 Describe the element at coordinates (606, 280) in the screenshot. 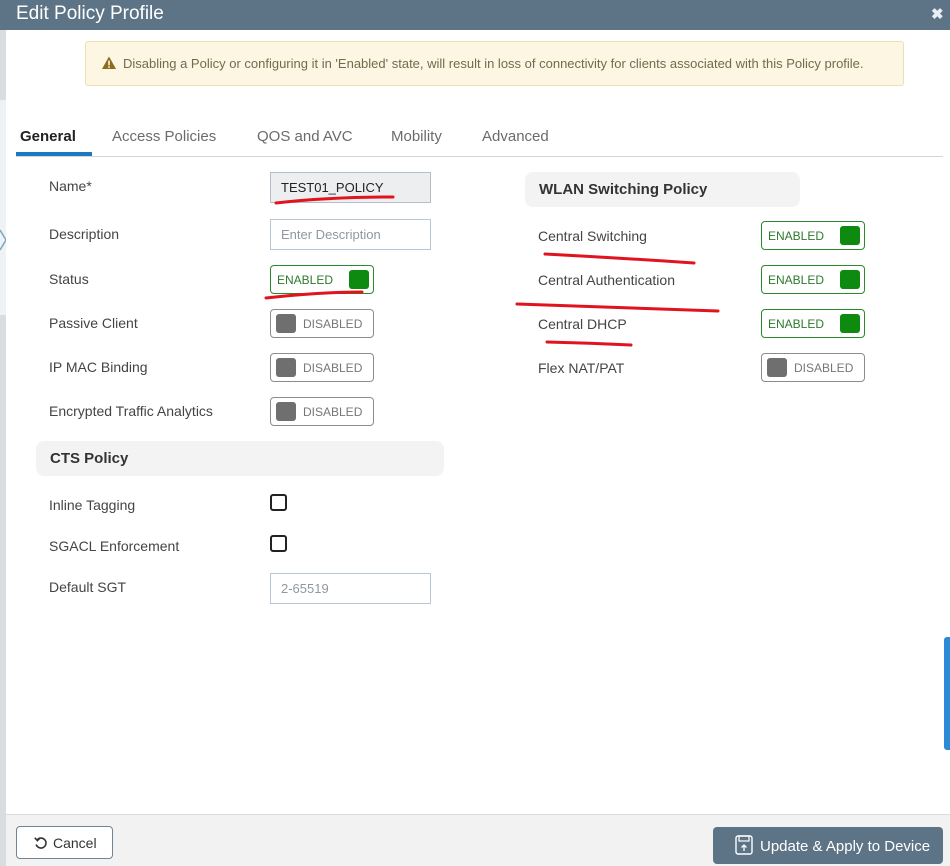

I see `central-authentication-label: Central Authentication` at that location.